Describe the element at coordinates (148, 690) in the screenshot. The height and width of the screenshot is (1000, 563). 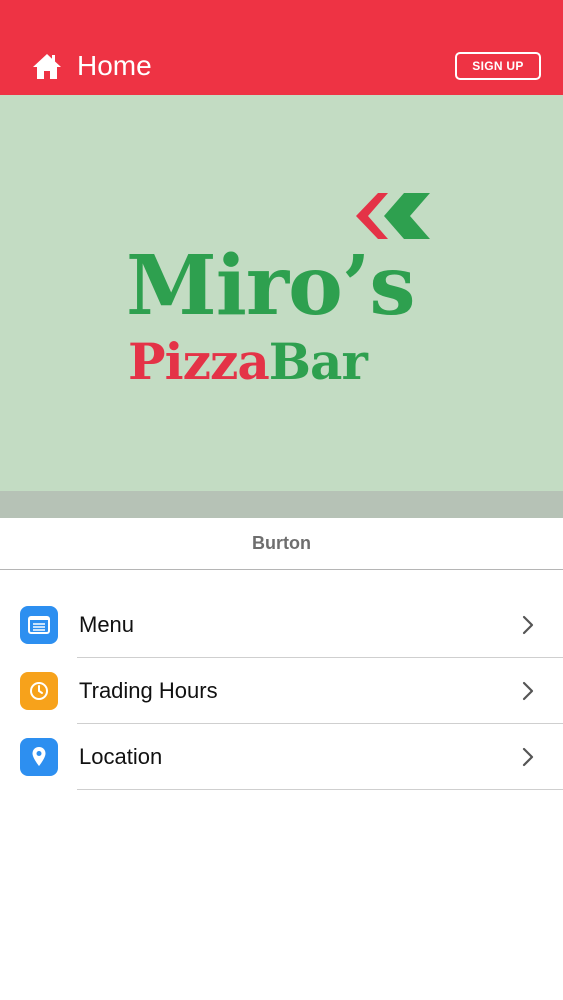
I see `list-item-label: Trading Hours` at that location.